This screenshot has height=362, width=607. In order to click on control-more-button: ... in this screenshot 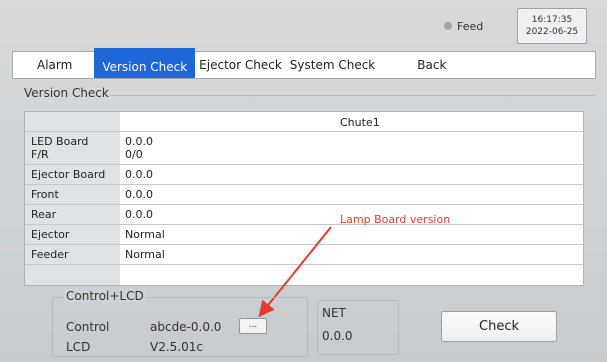, I will do `click(253, 326)`.